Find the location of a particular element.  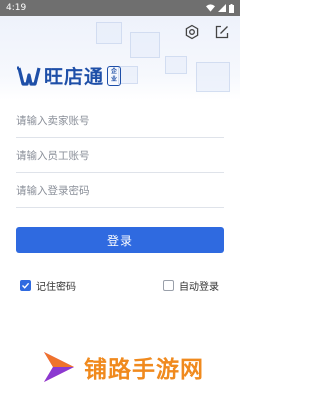

seller-account-input is located at coordinates (120, 120).